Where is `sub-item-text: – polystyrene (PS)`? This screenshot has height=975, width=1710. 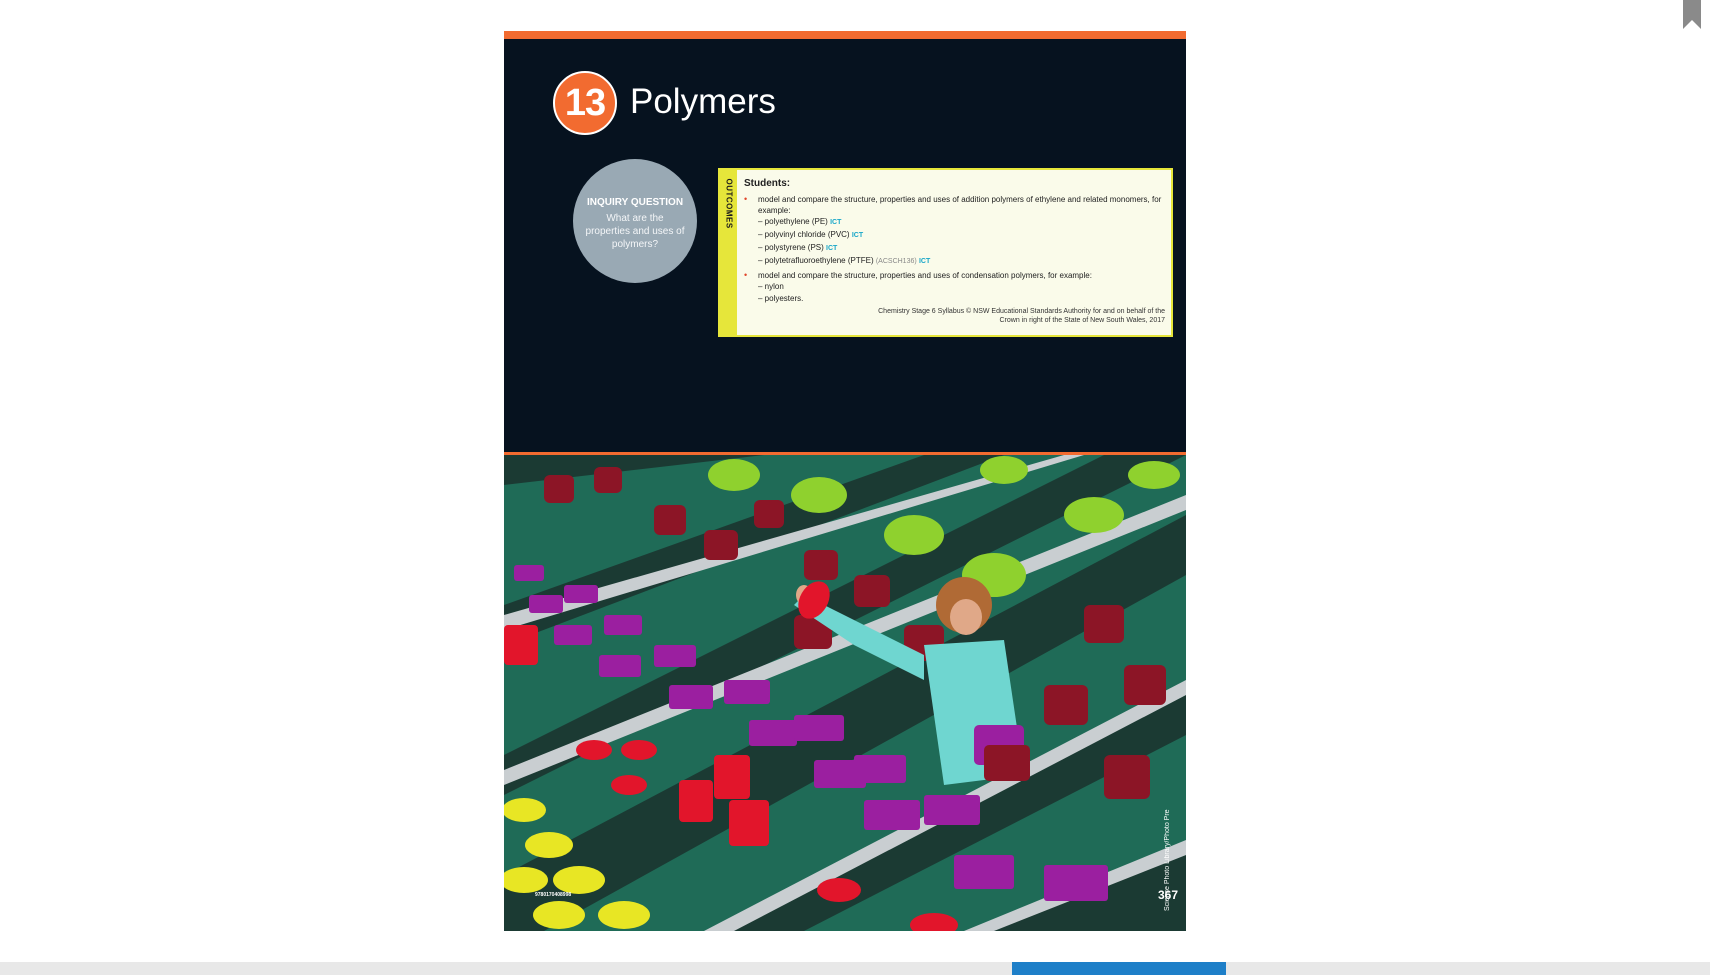 sub-item-text: – polystyrene (PS) is located at coordinates (791, 247).